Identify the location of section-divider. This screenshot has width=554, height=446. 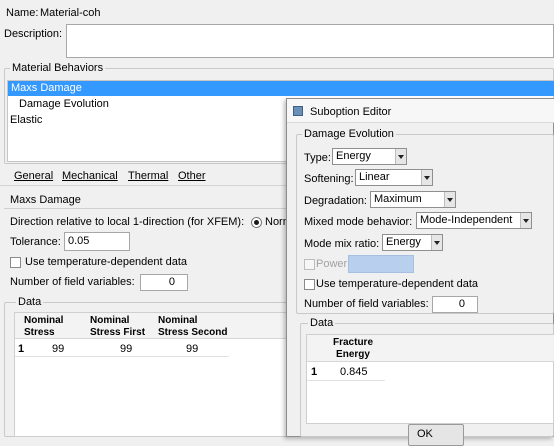
(146, 208).